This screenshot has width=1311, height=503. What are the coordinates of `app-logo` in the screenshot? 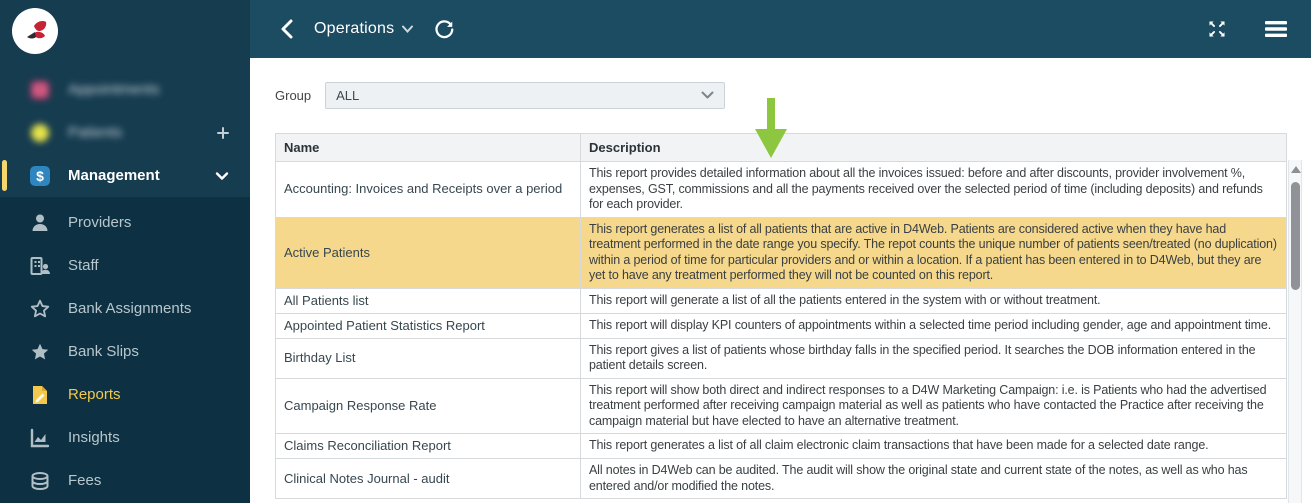 It's located at (35, 31).